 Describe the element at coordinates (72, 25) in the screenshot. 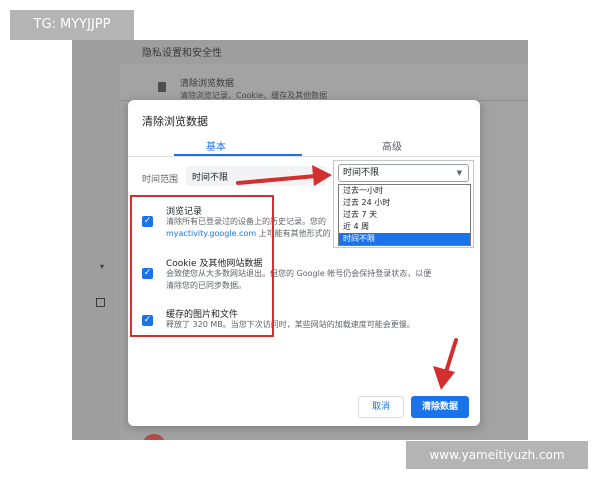

I see `watermark-top: TG: MYYJJPP` at that location.